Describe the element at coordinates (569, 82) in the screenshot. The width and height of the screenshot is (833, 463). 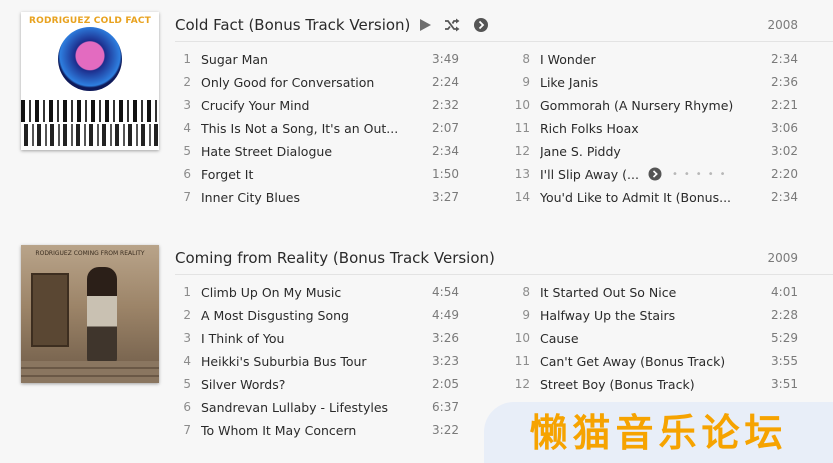
I see `track-title: Like Janis` at that location.